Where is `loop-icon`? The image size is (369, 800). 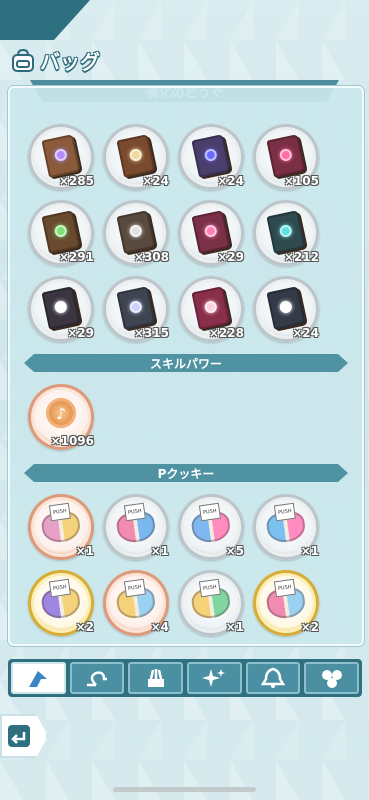
loop-icon is located at coordinates (97, 679).